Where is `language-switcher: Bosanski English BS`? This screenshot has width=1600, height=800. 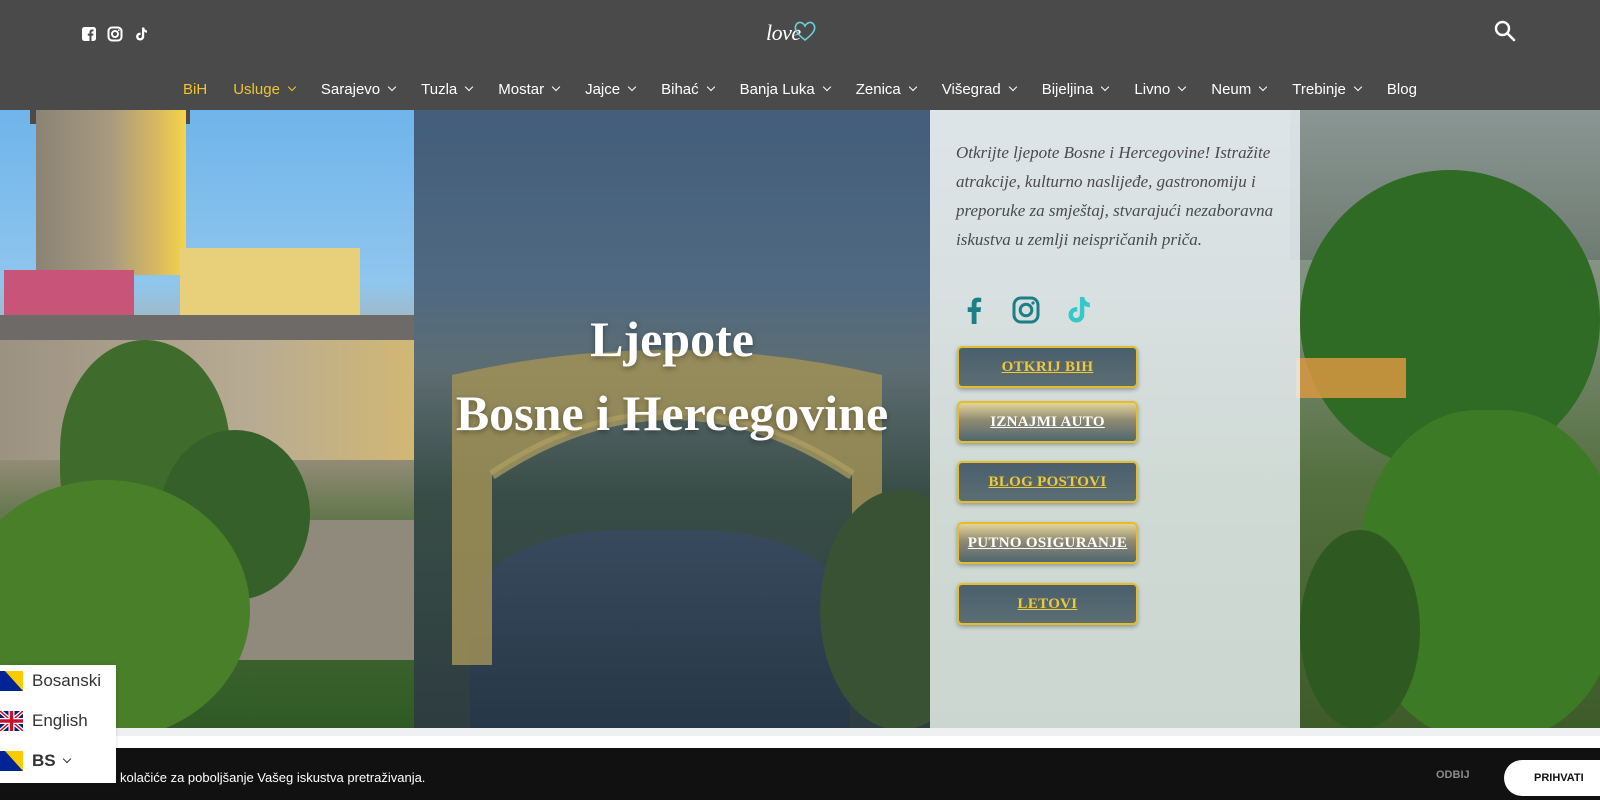 language-switcher: Bosanski English BS is located at coordinates (58, 724).